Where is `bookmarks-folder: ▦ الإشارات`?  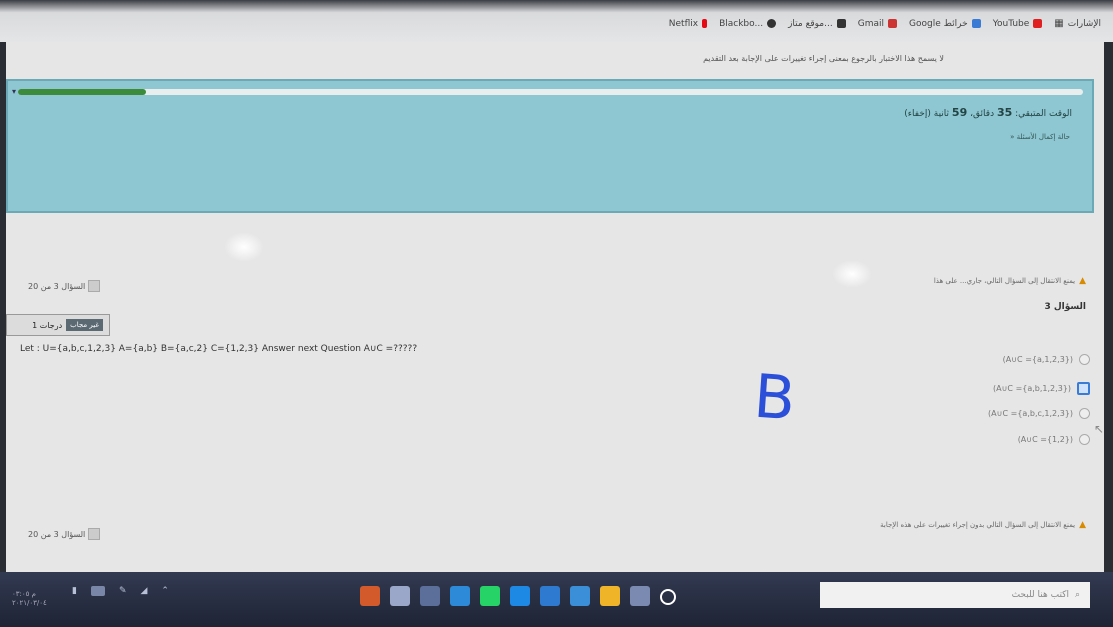
bookmarks-folder: ▦ الإشارات is located at coordinates (1077, 23).